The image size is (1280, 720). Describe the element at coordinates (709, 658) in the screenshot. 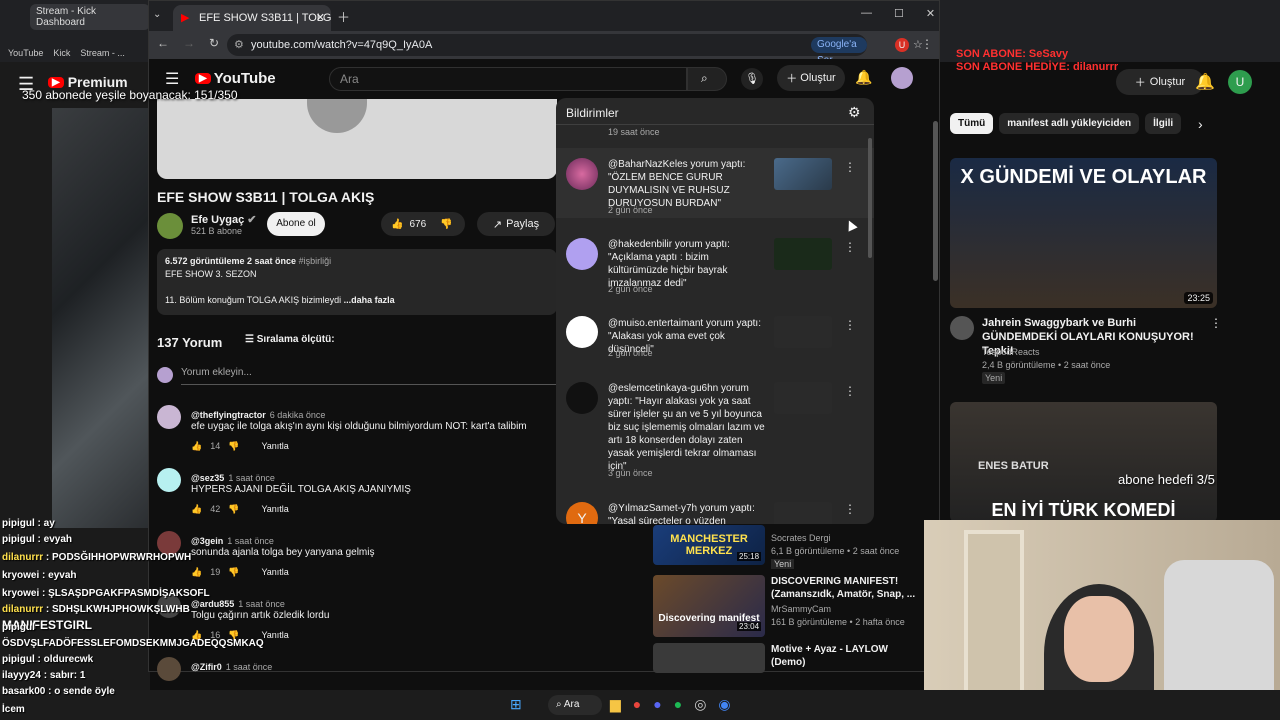

I see `sidebar-thumb-laylow` at that location.